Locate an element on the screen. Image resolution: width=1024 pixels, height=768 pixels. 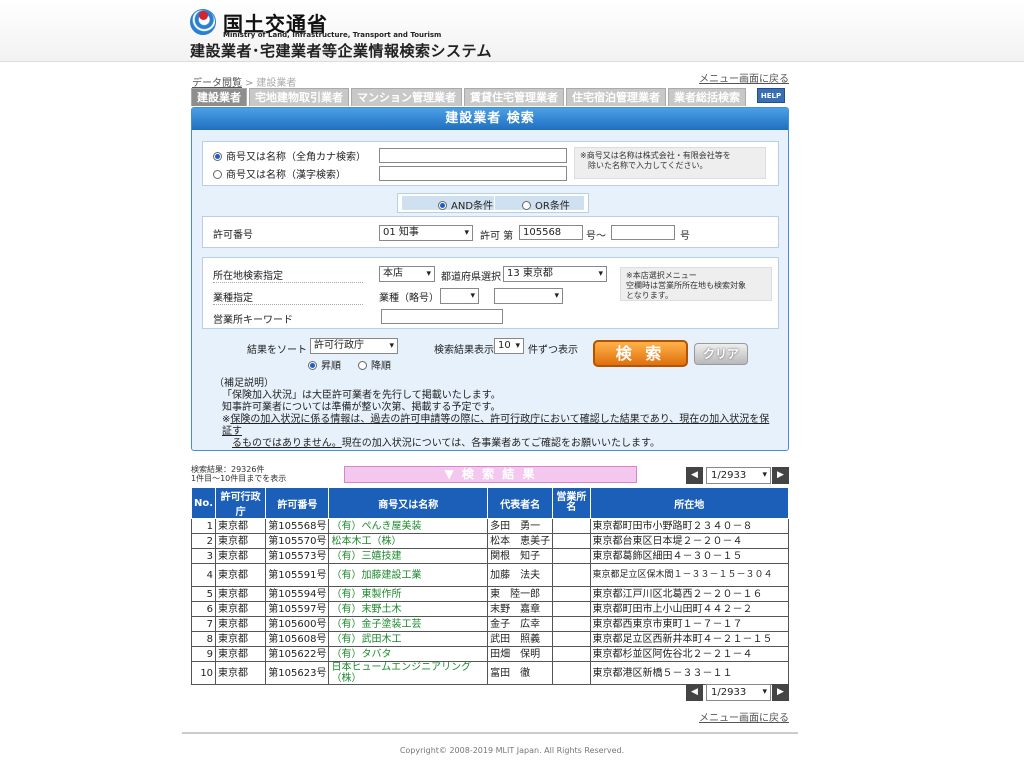
radio-kana is located at coordinates (217, 156).